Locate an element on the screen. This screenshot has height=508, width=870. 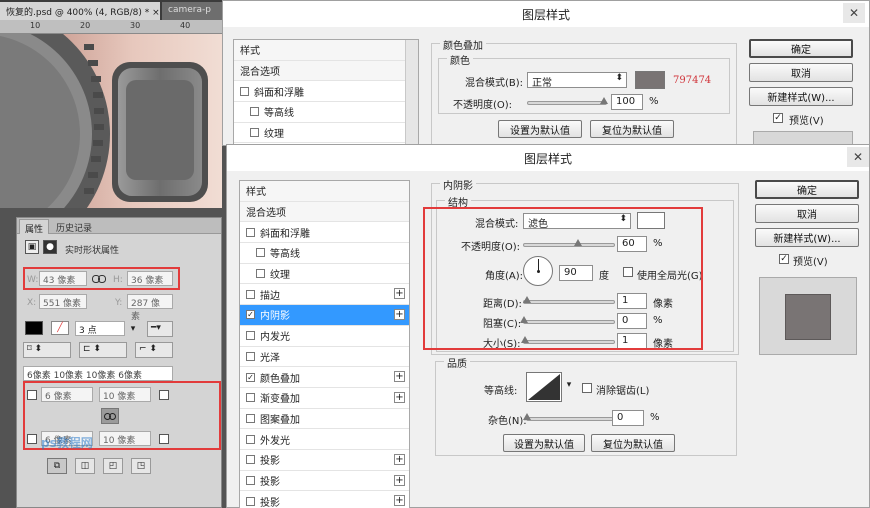
noise-input: 0 is located at coordinates (628, 418).